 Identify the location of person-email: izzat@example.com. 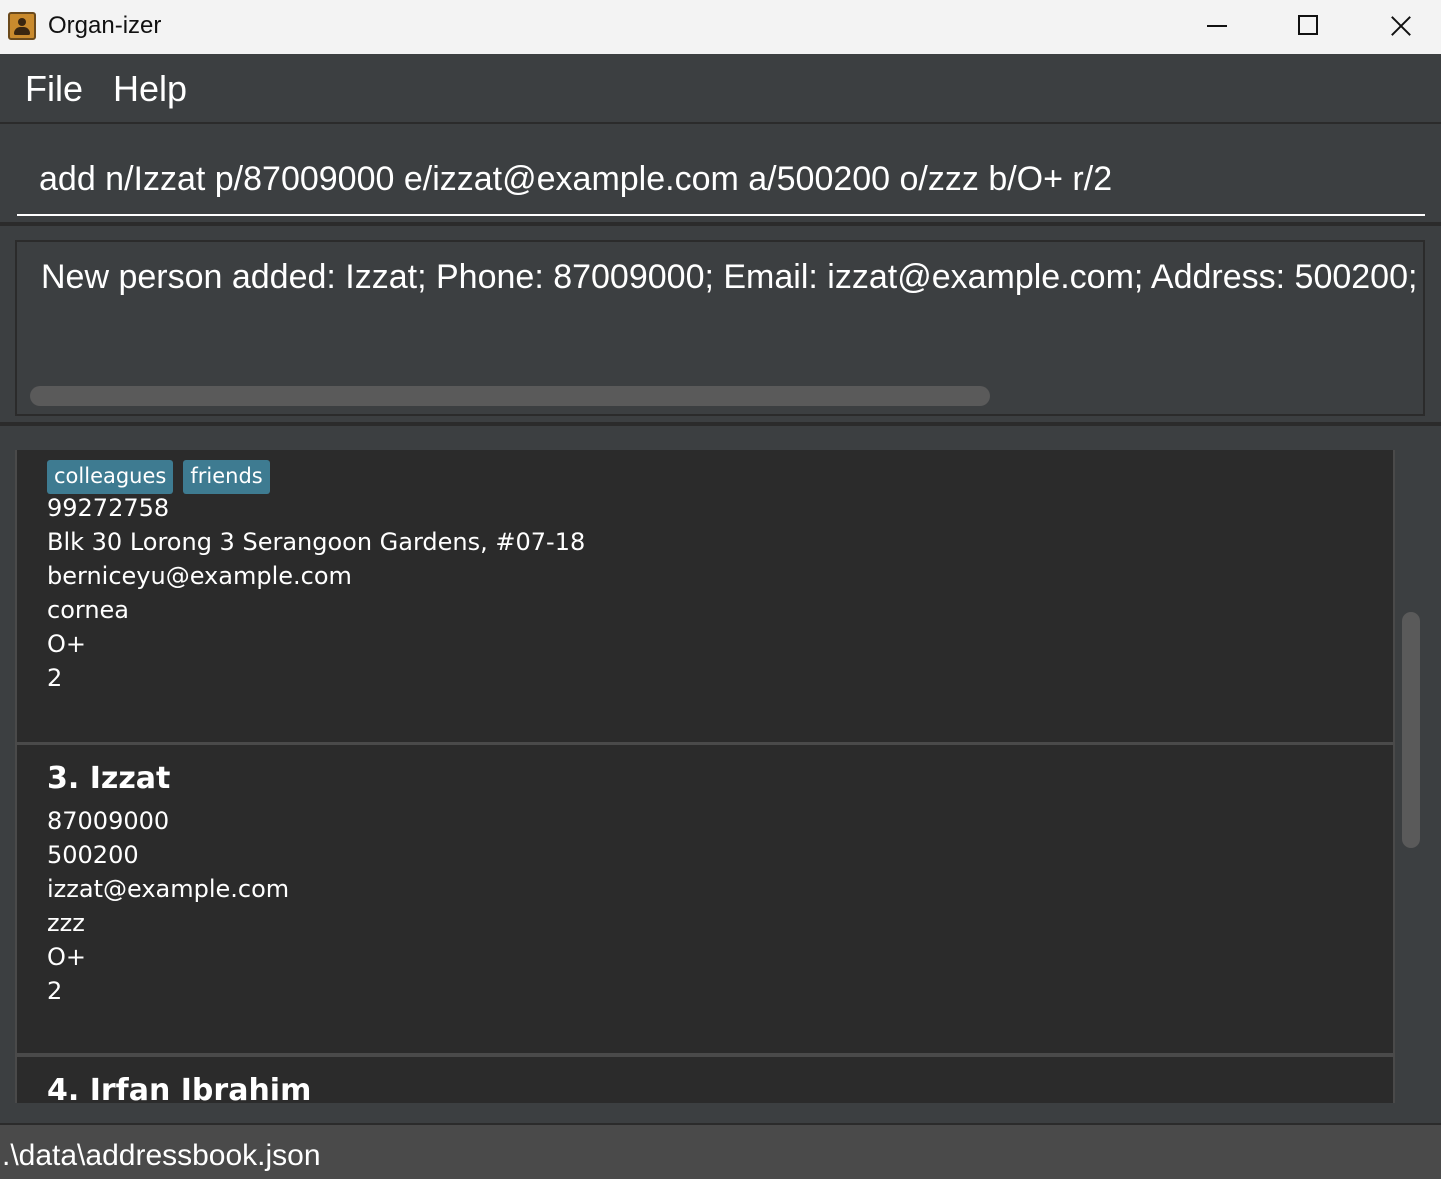
(168, 889).